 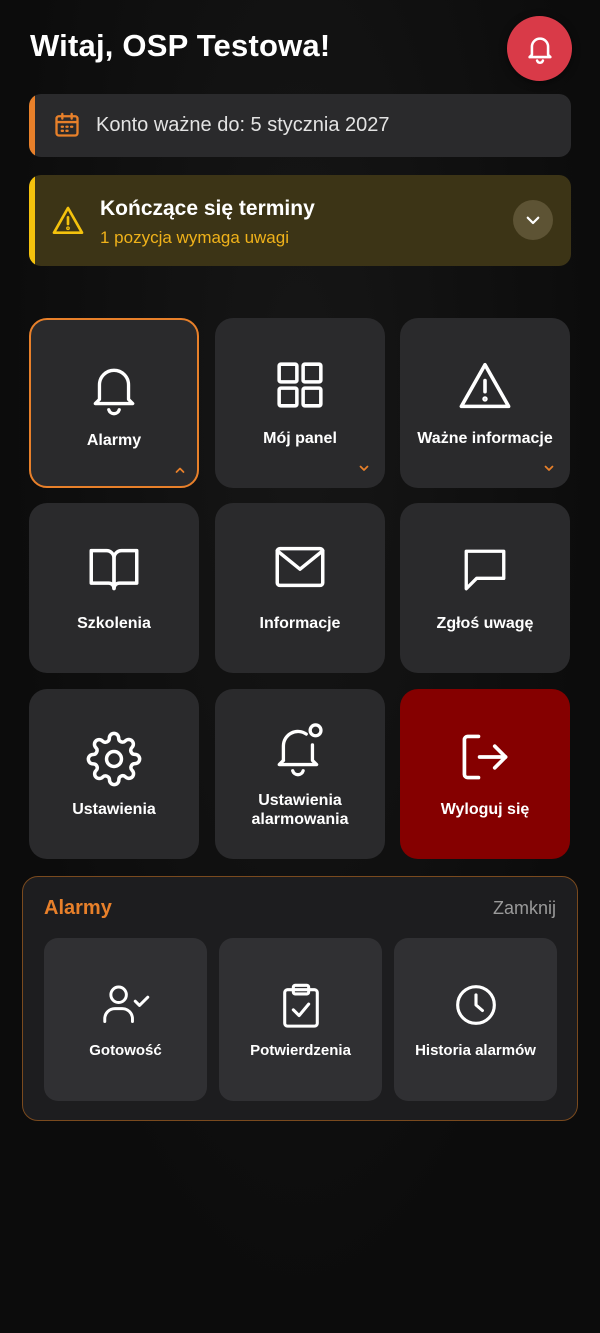 I want to click on subtile-potwierdzenia: Potwierdzenia, so click(x=300, y=1019).